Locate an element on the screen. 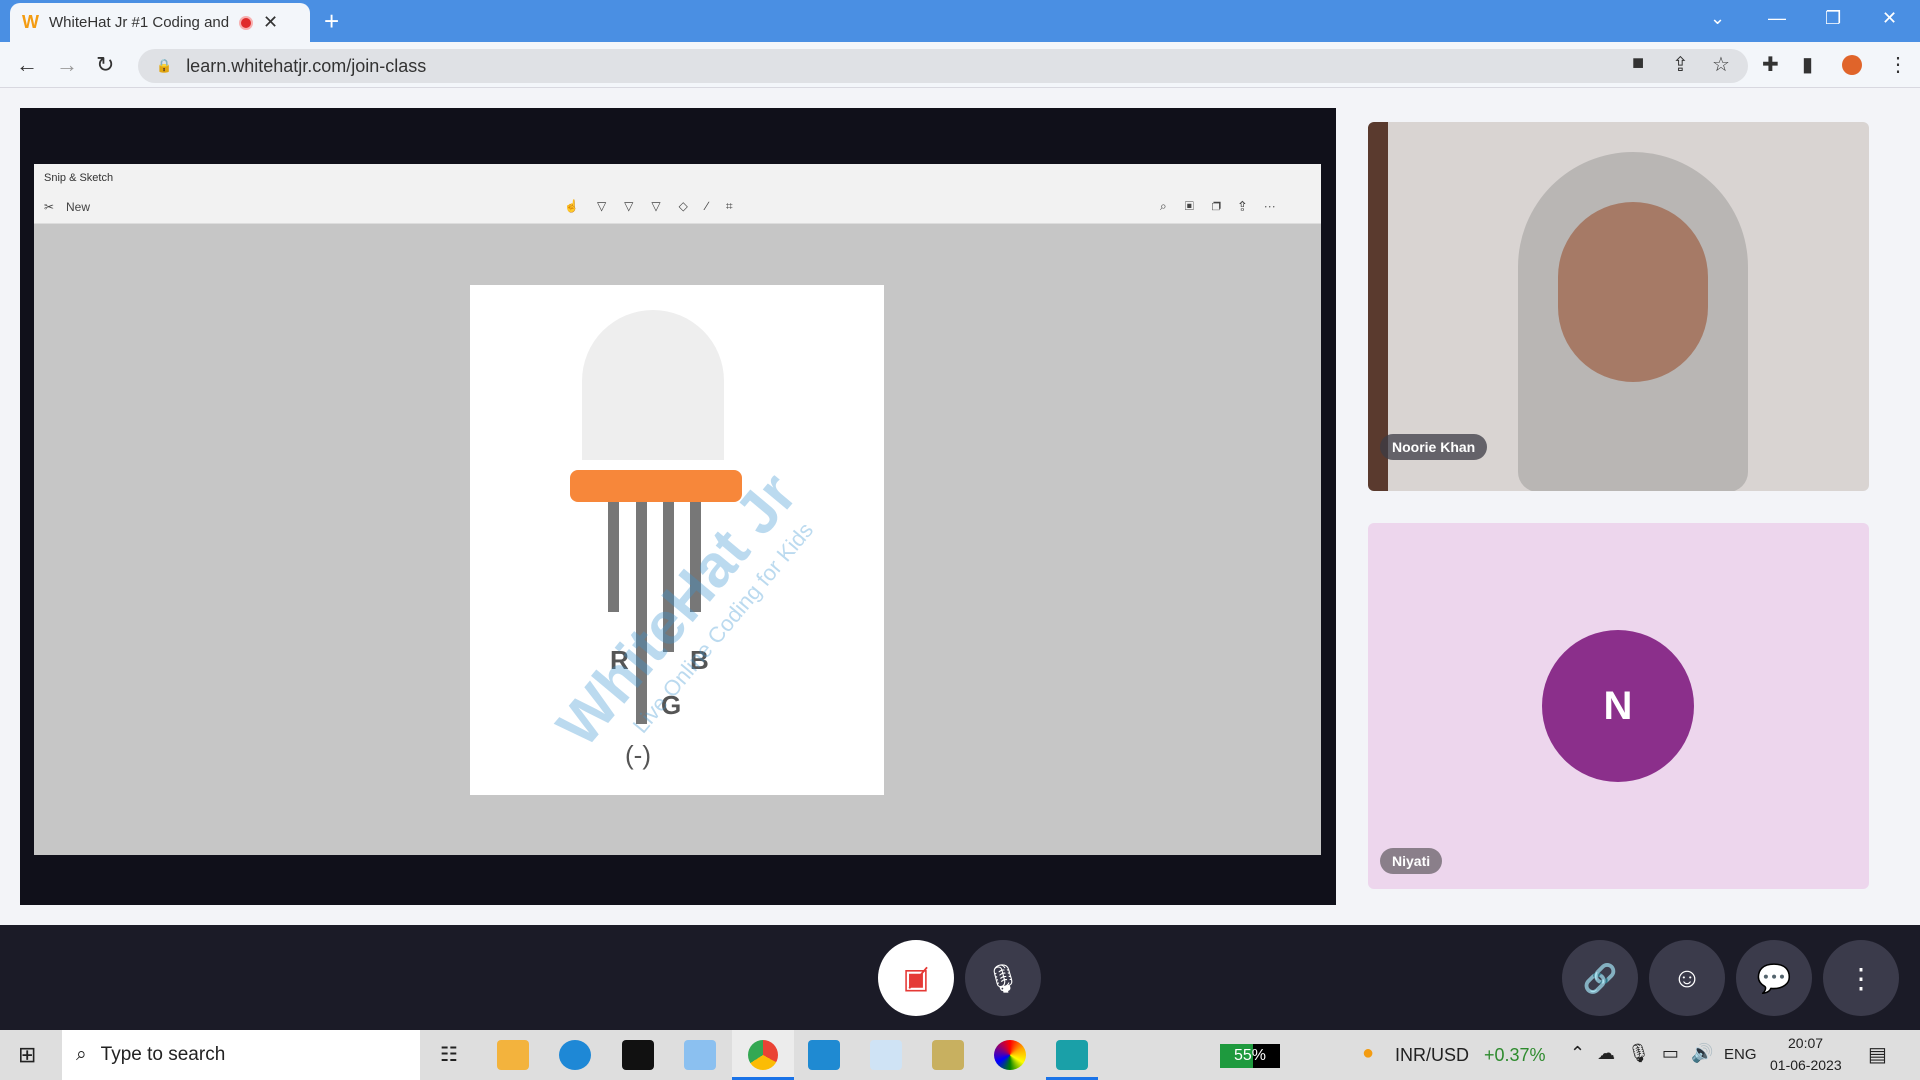 The width and height of the screenshot is (1920, 1080). link-icon: 🔗 is located at coordinates (1600, 978).